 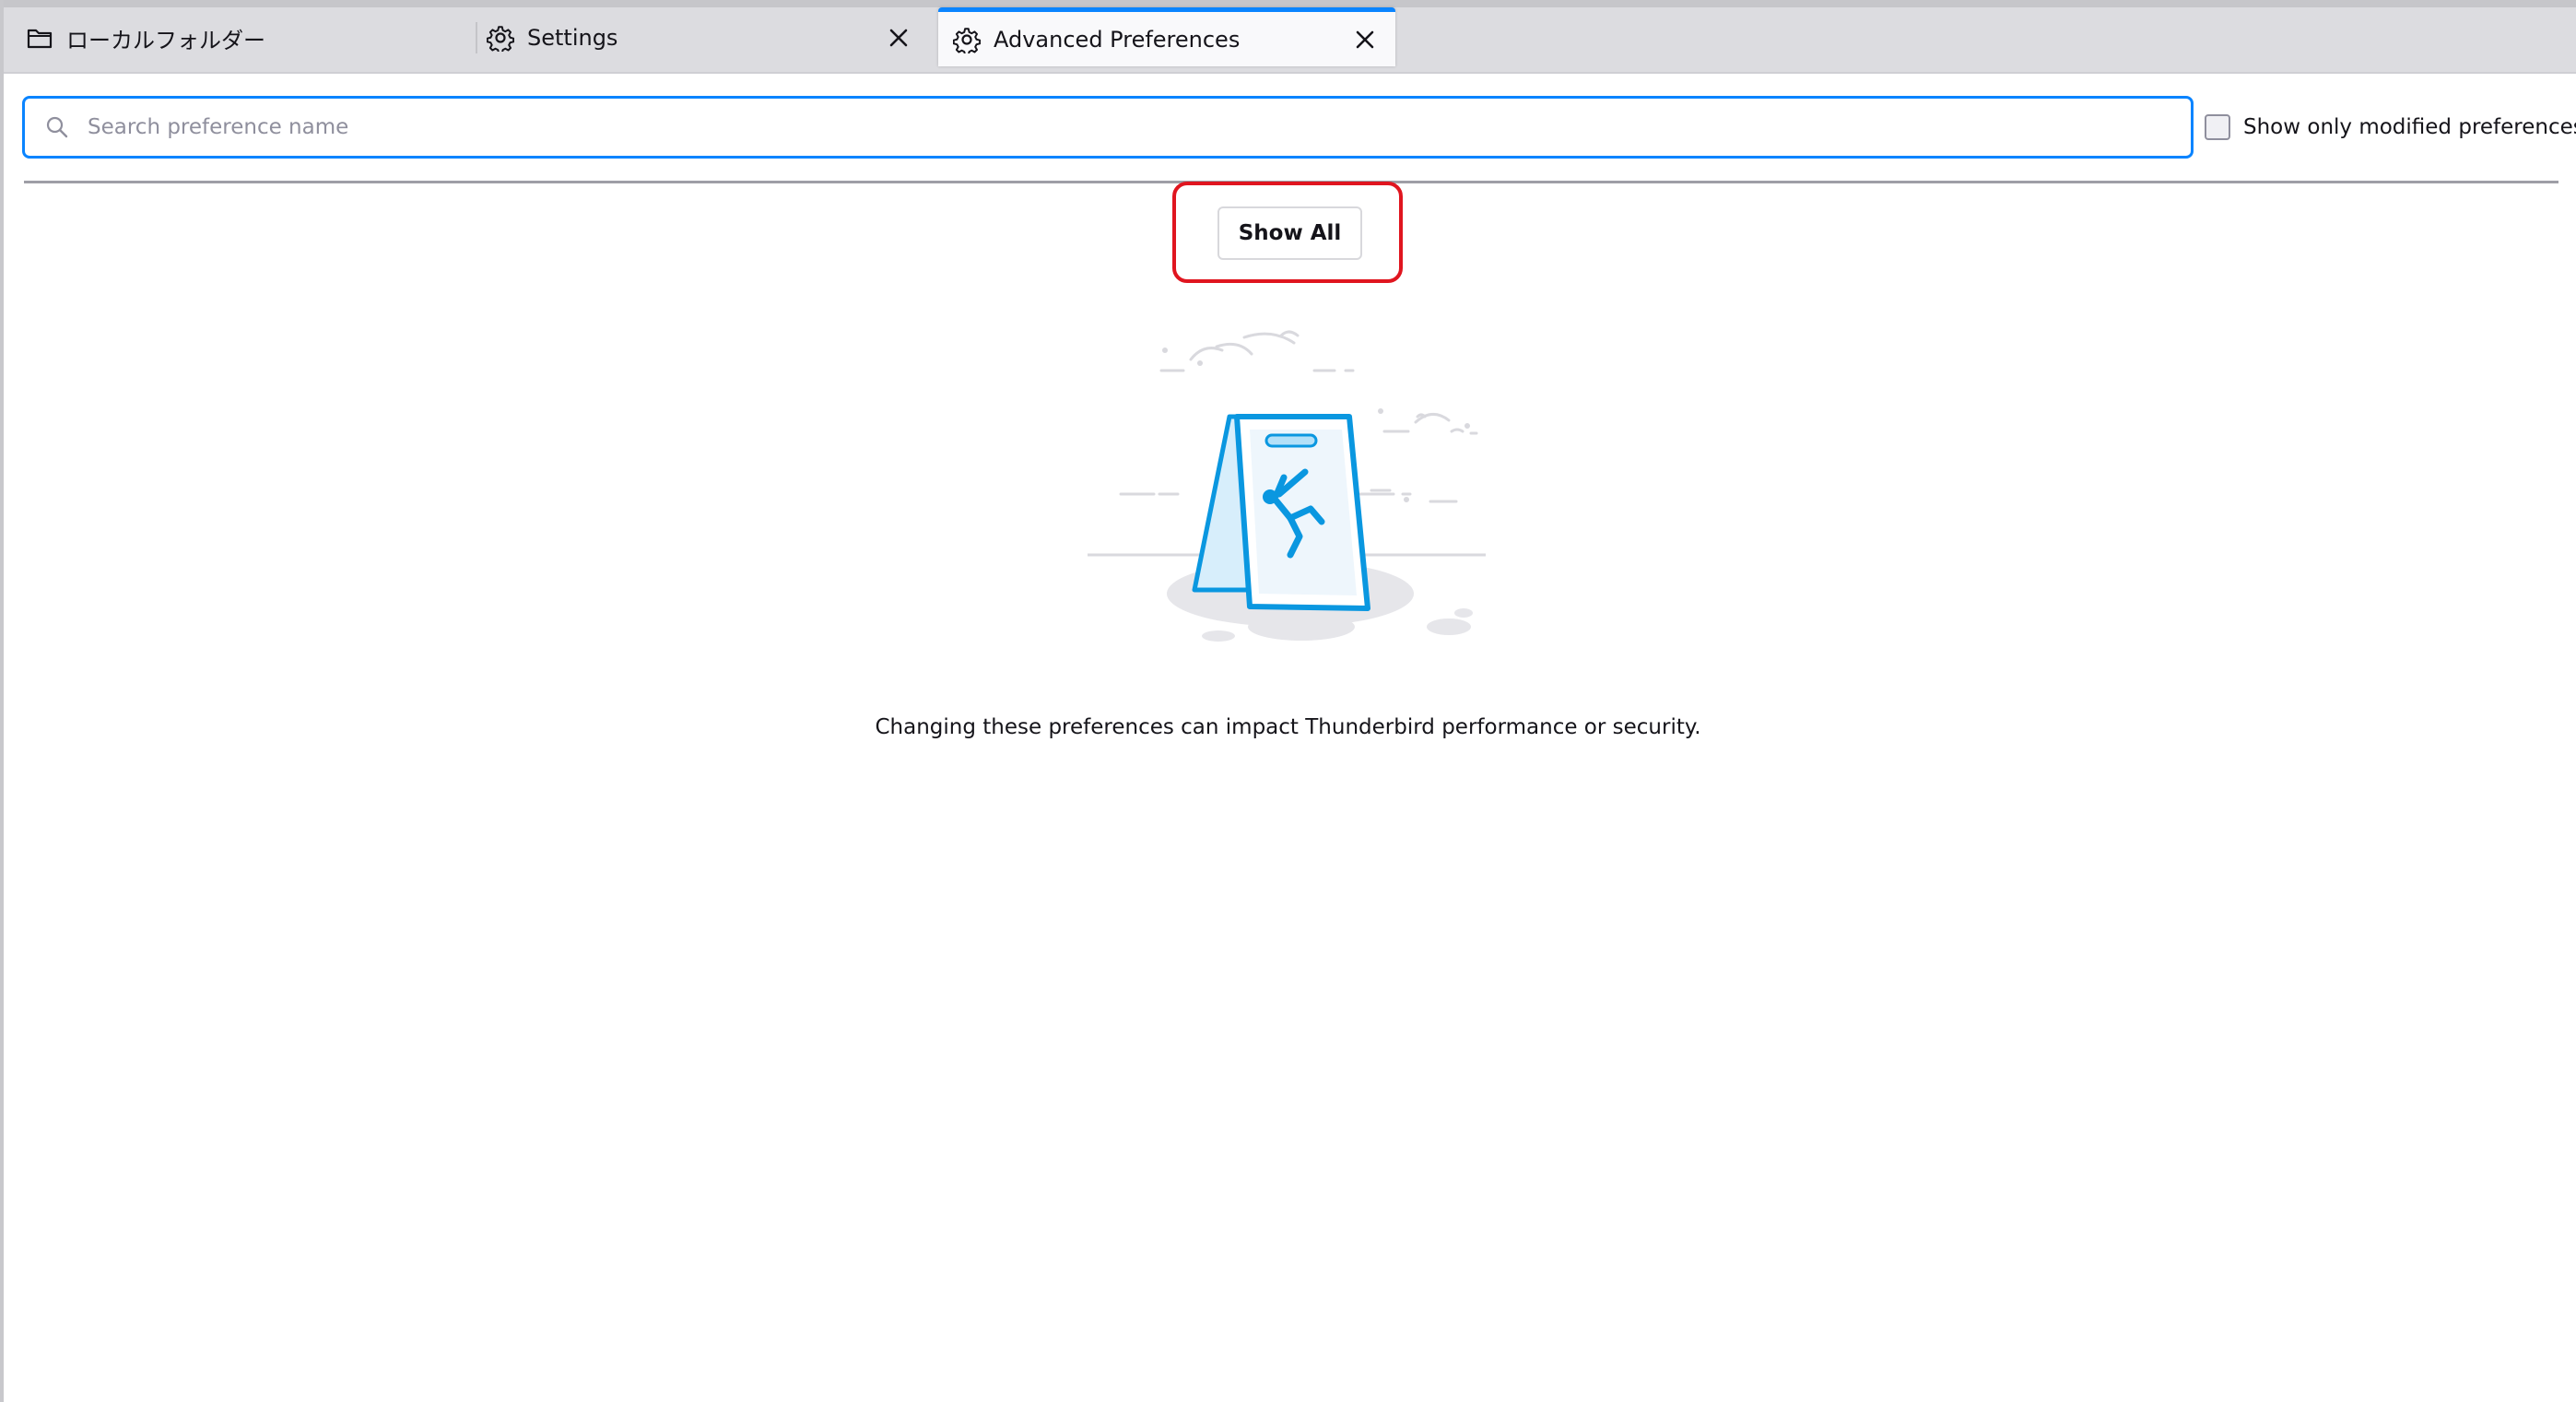 I want to click on modified-preferences-toggle: Show only modified preferences, so click(x=2390, y=127).